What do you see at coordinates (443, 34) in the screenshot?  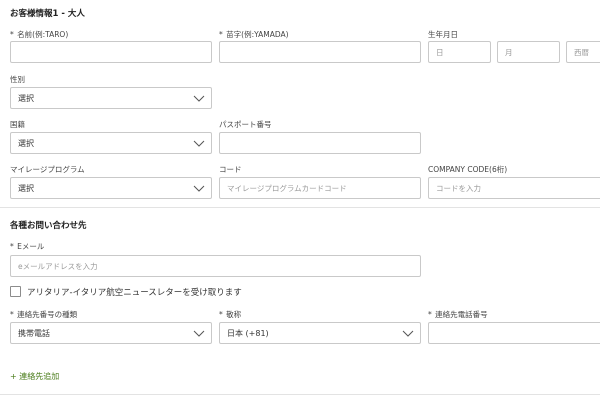 I see `birth-date-label: 生年月日` at bounding box center [443, 34].